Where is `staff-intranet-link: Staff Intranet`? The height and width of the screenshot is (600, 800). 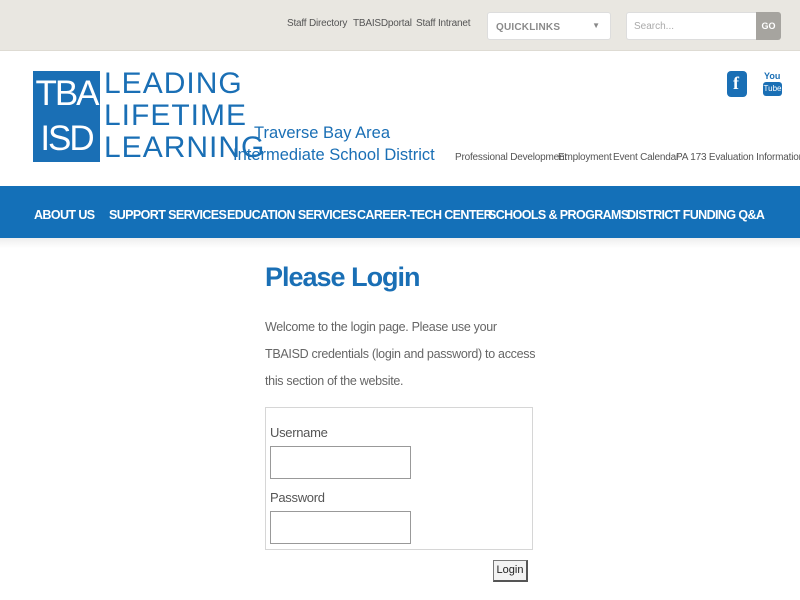 staff-intranet-link: Staff Intranet is located at coordinates (443, 23).